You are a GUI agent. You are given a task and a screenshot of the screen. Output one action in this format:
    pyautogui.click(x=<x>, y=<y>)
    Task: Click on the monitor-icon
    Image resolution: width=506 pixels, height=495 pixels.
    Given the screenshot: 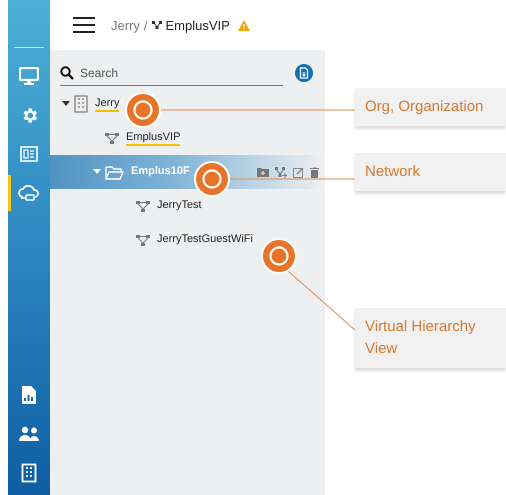 What is the action you would take?
    pyautogui.click(x=29, y=76)
    